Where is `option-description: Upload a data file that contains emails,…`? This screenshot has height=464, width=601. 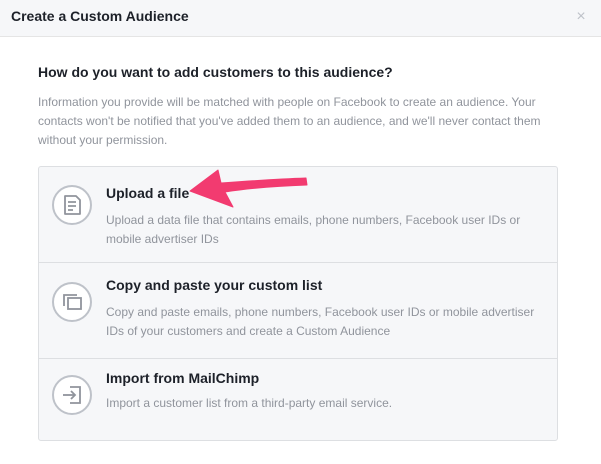 option-description: Upload a data file that contains emails,… is located at coordinates (313, 229).